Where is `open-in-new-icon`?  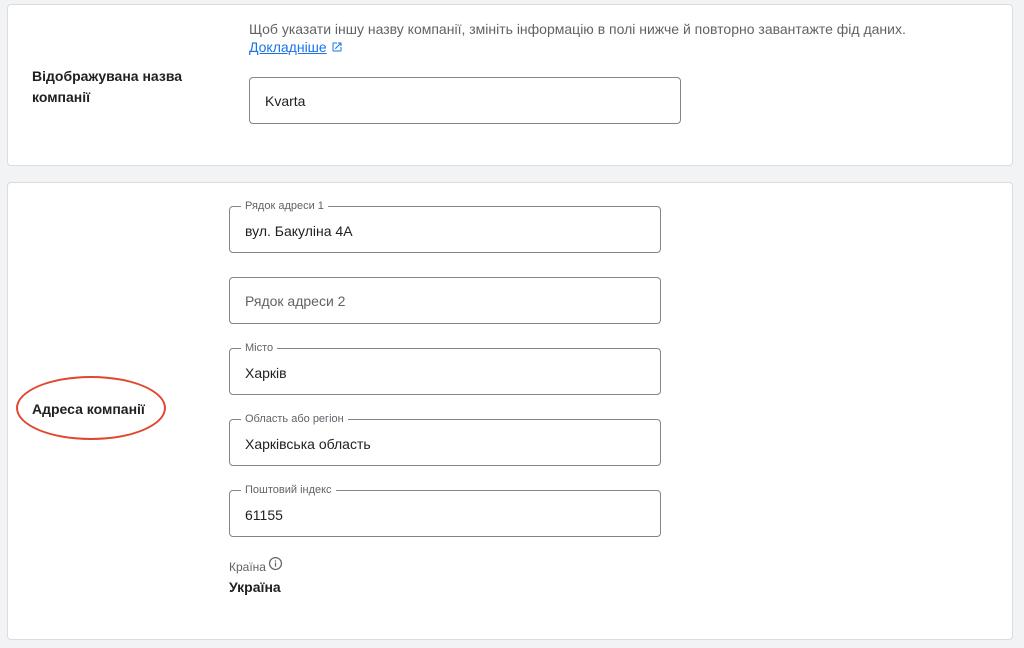 open-in-new-icon is located at coordinates (337, 48).